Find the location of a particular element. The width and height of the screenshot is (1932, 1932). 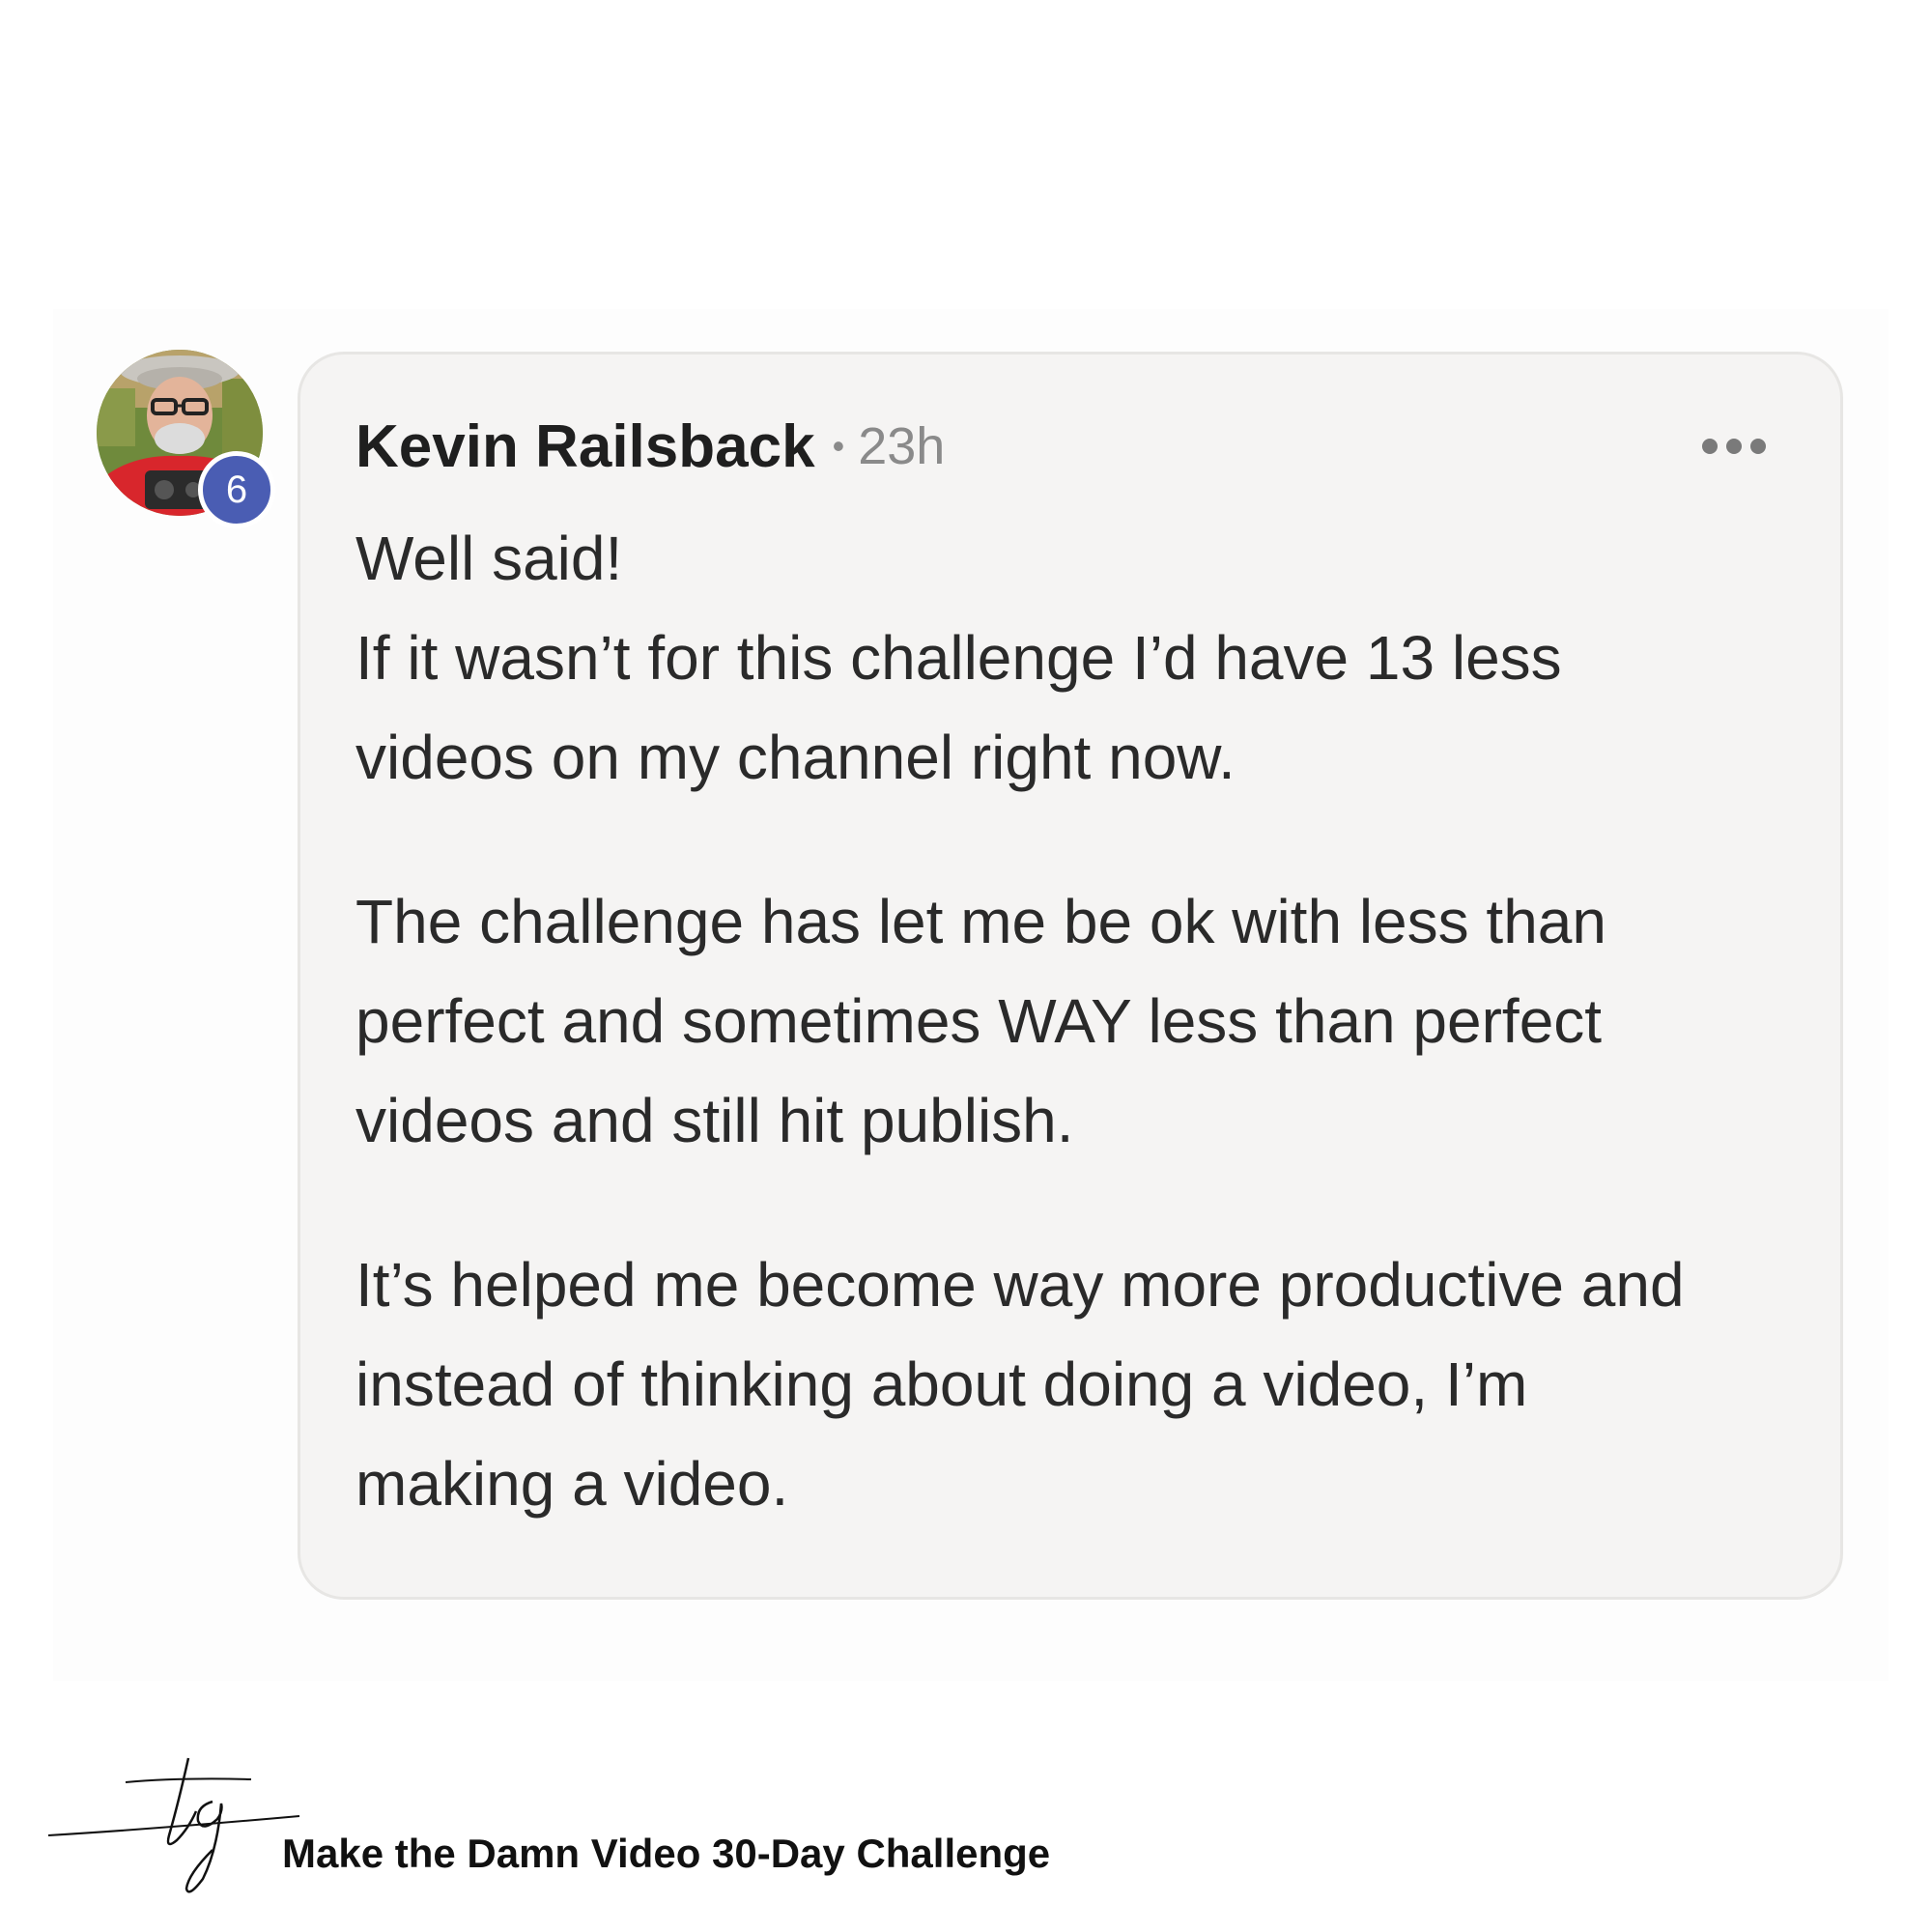

tg-signature-logo-icon is located at coordinates (178, 1821).